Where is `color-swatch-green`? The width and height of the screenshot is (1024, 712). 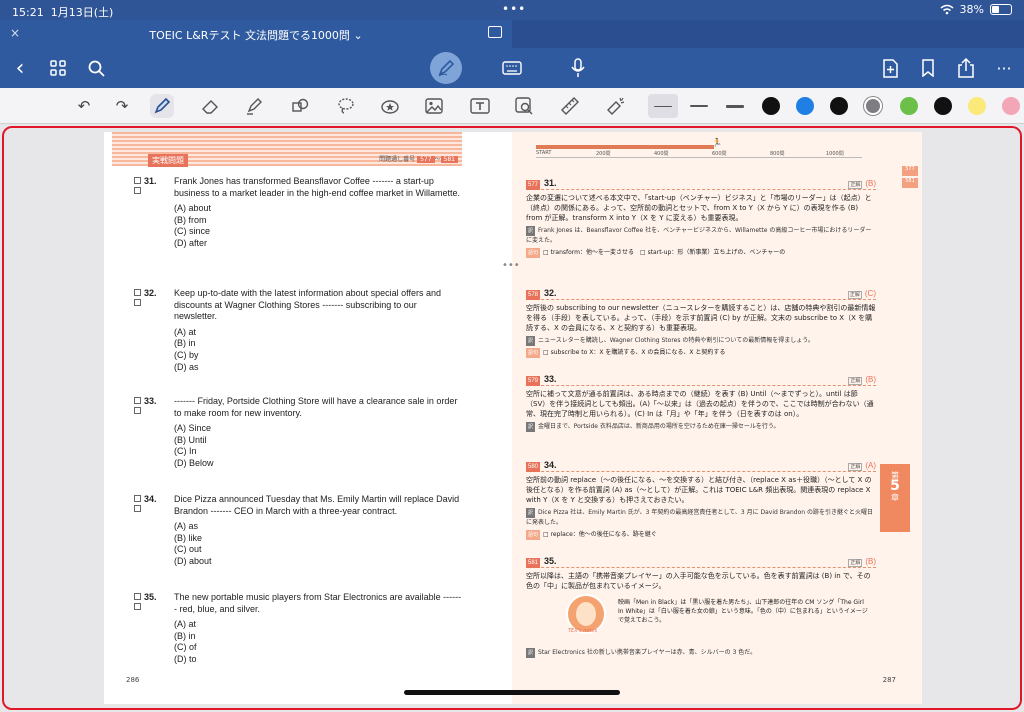
color-swatch-green is located at coordinates (909, 106).